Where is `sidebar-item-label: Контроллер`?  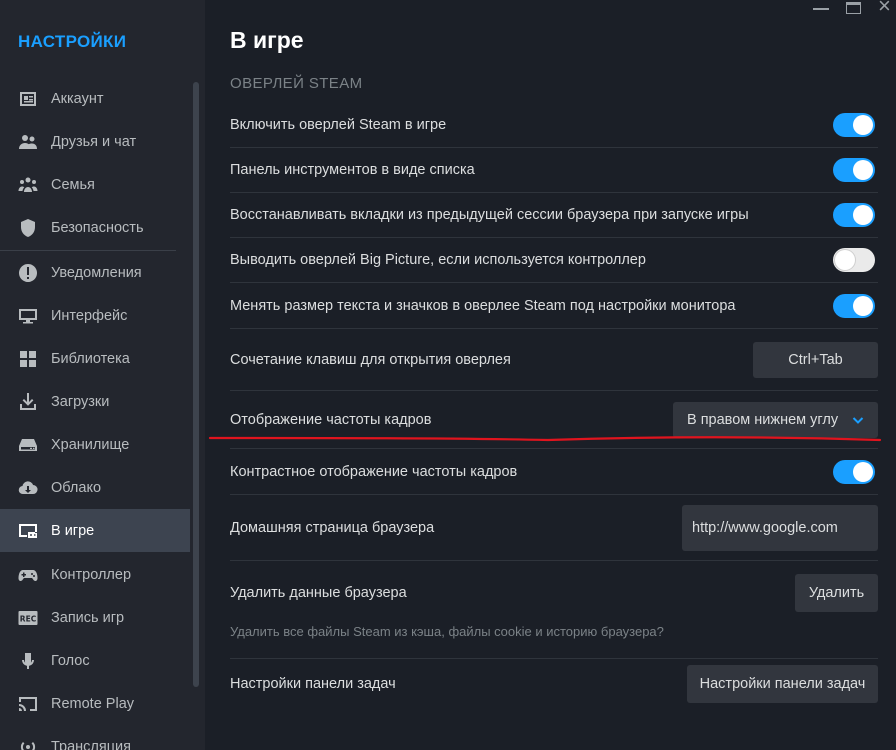 sidebar-item-label: Контроллер is located at coordinates (91, 574).